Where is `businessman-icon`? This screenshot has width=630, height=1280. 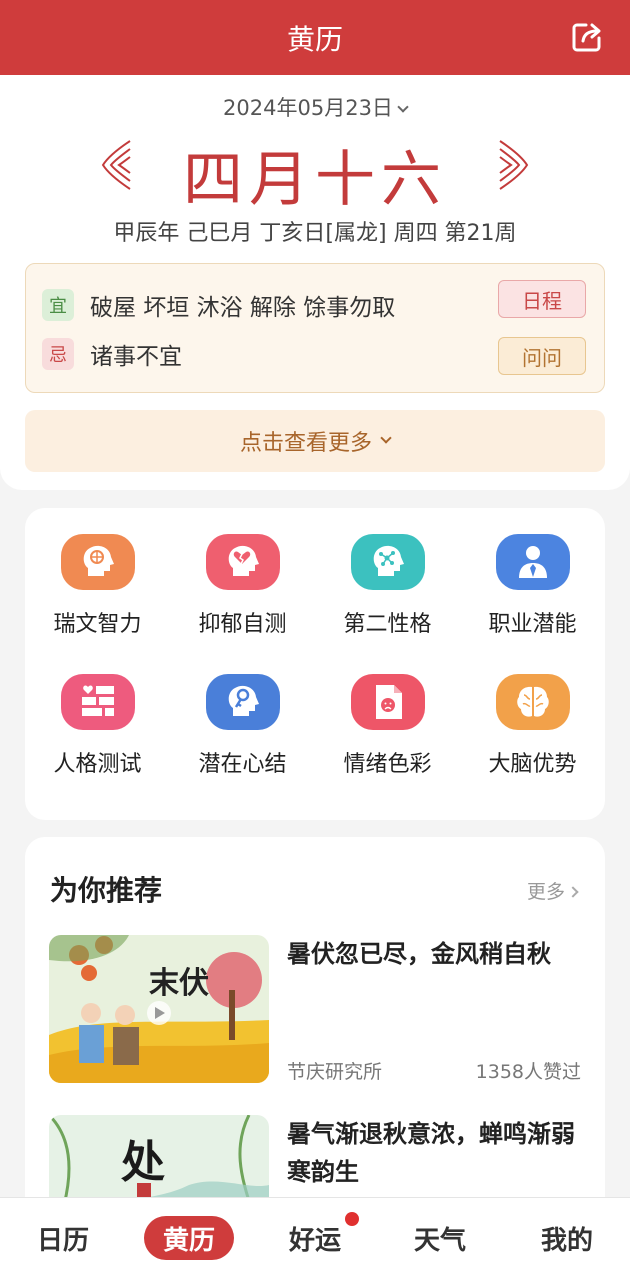
businessman-icon is located at coordinates (532, 562).